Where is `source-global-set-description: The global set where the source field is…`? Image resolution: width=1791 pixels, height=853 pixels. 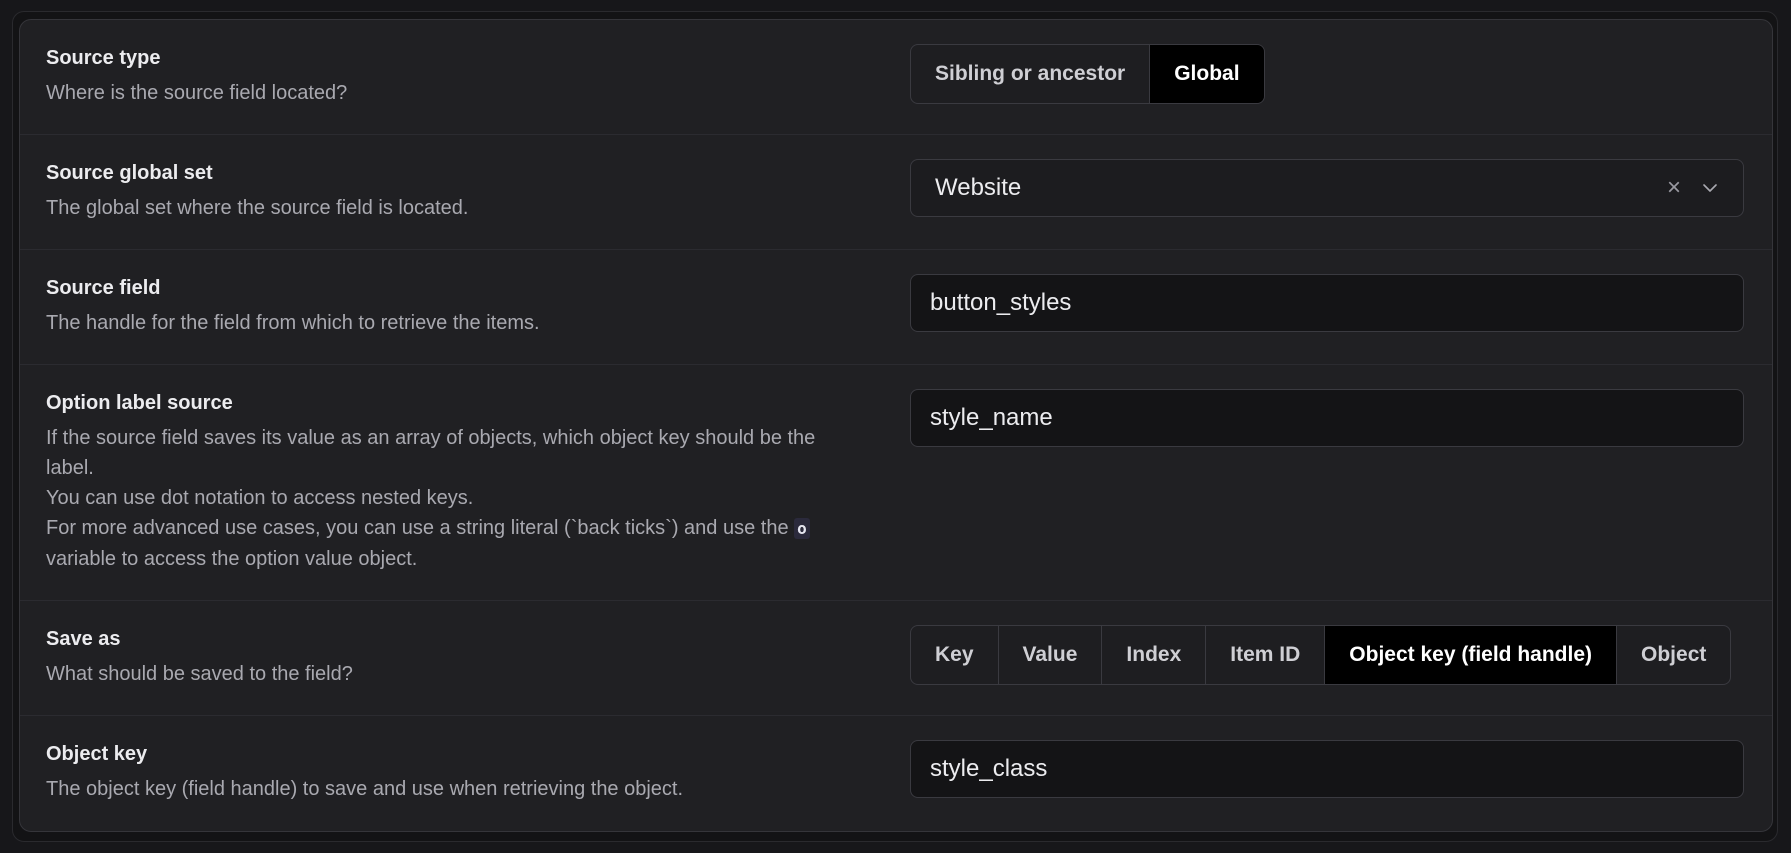
source-global-set-description: The global set where the source field is… is located at coordinates (257, 208).